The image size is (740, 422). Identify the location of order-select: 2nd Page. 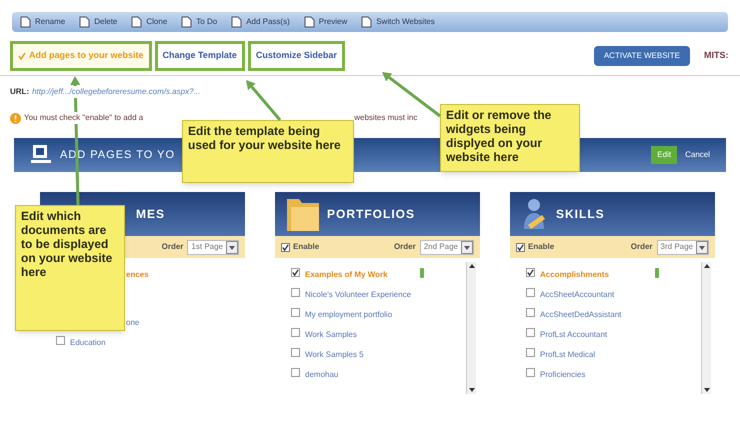
(447, 247).